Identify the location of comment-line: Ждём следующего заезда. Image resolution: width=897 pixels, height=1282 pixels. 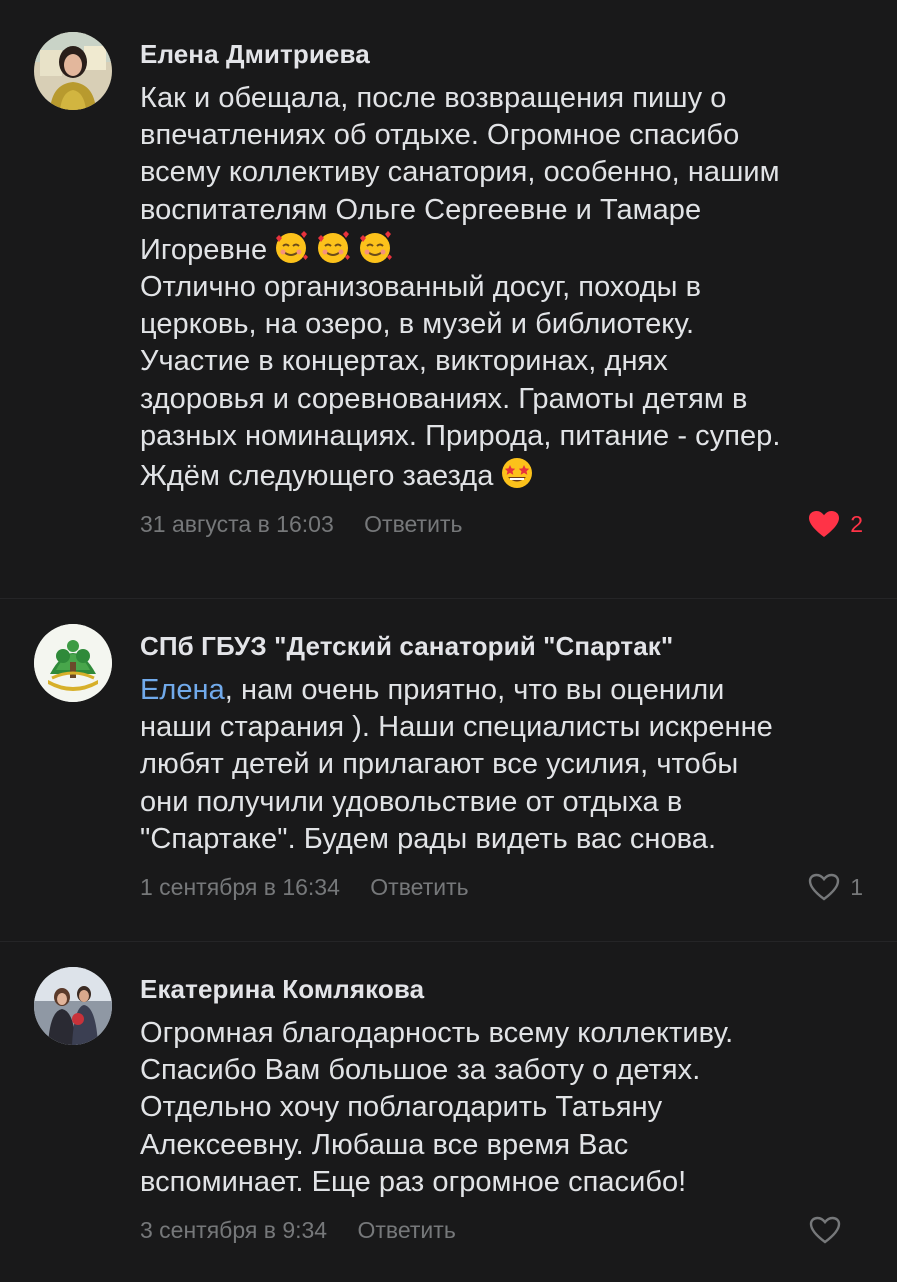
(317, 476).